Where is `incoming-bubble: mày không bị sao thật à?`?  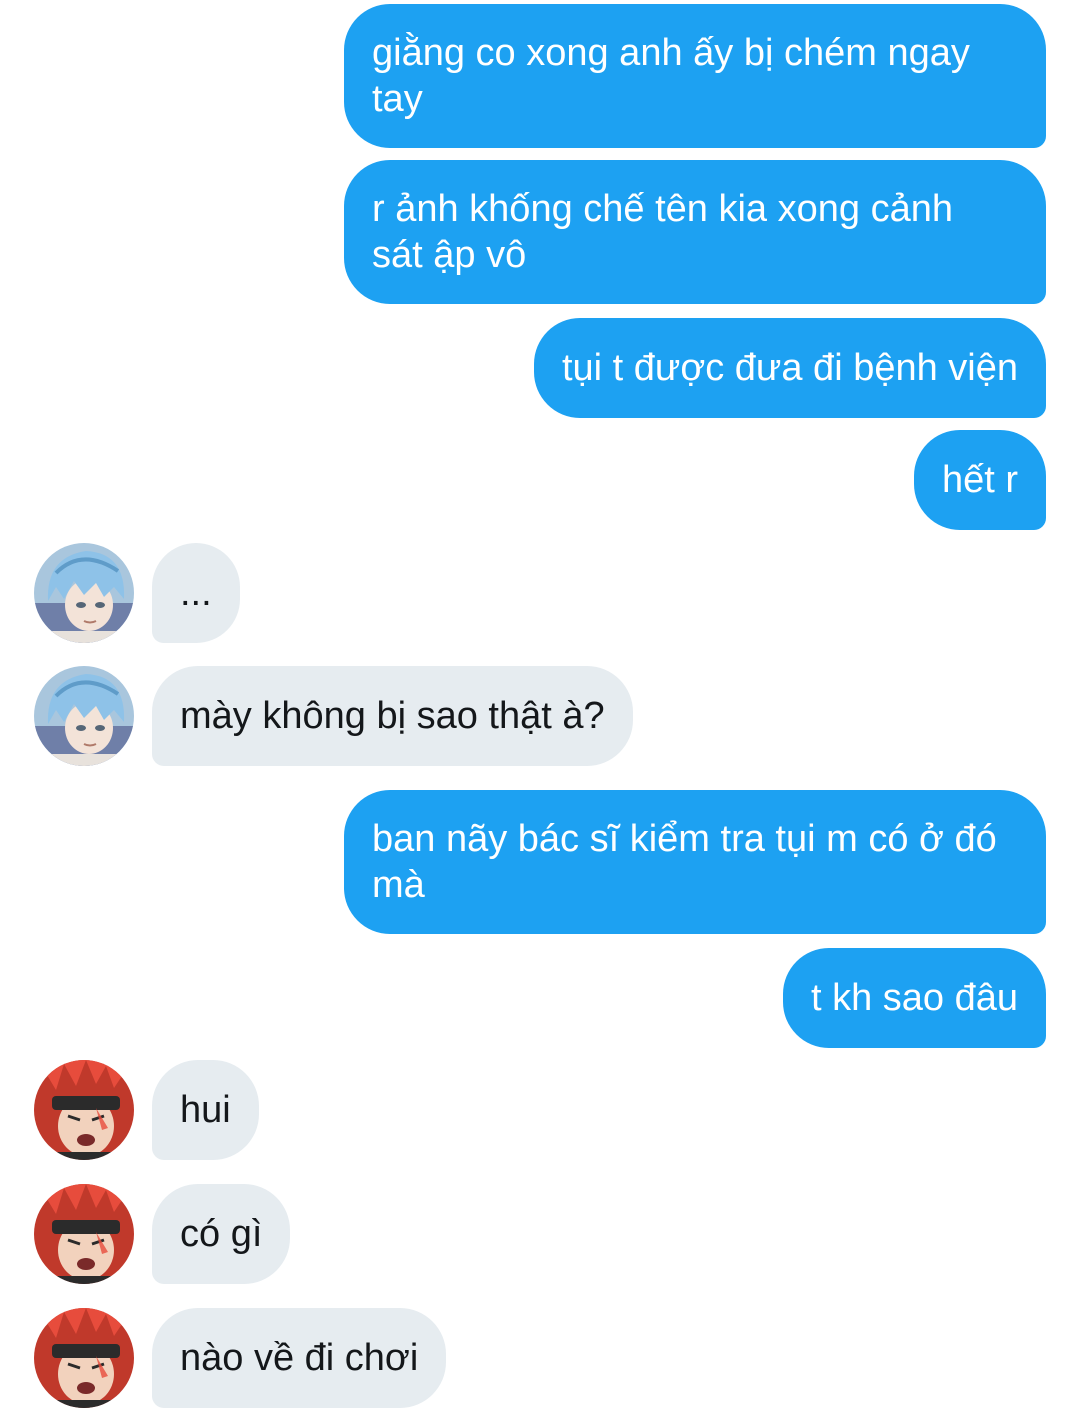 incoming-bubble: mày không bị sao thật à? is located at coordinates (392, 716).